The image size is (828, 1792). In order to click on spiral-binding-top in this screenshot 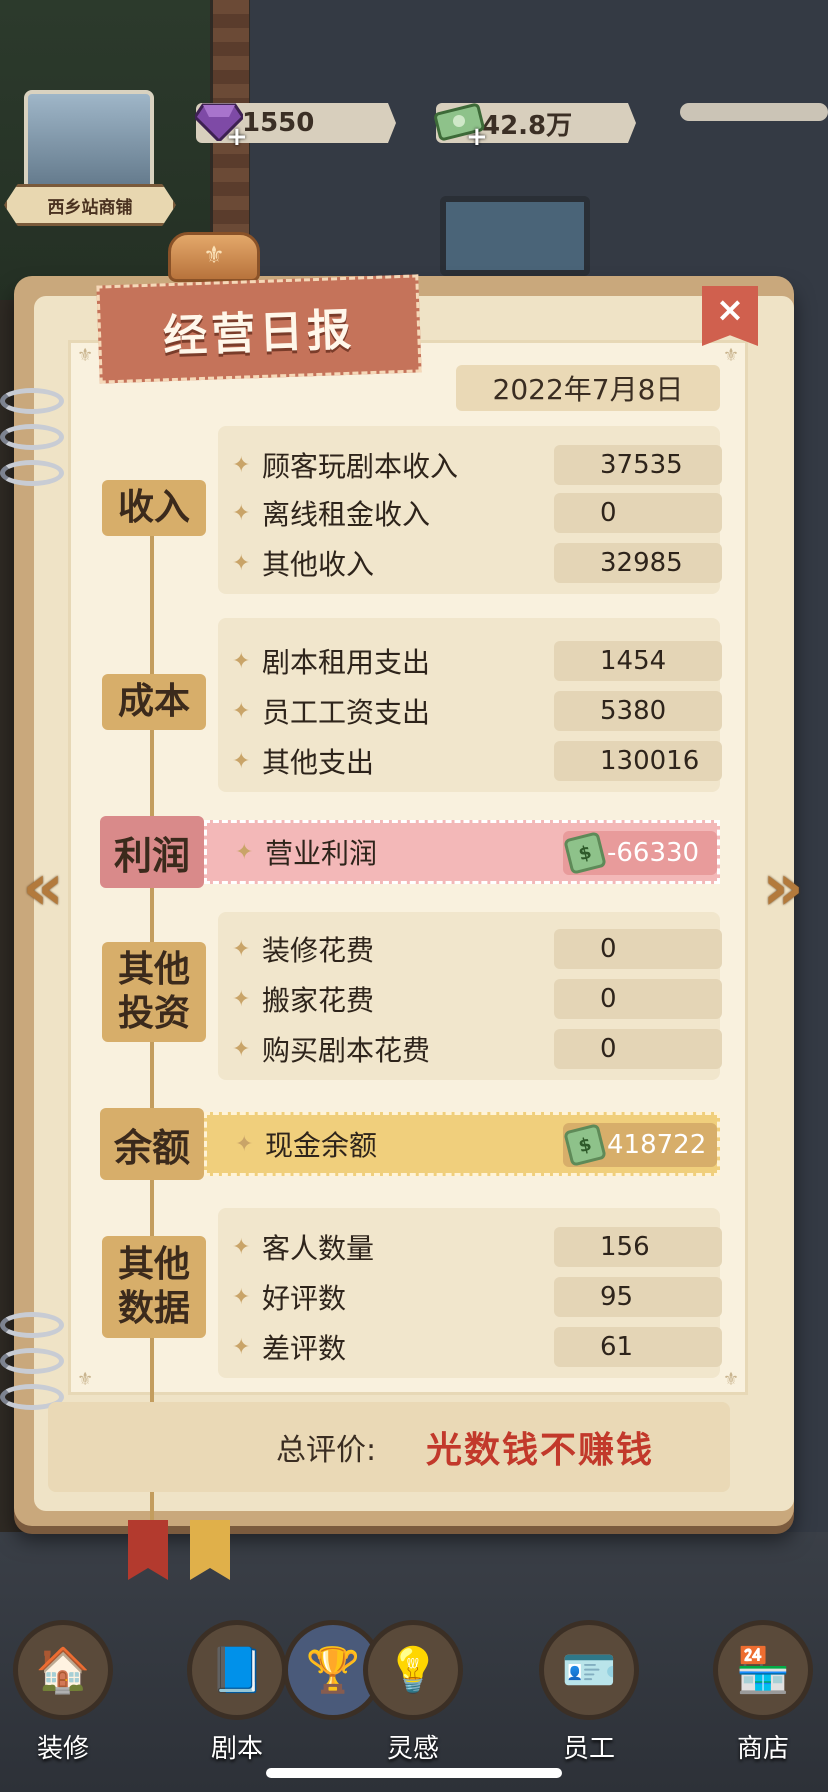, I will do `click(35, 442)`.